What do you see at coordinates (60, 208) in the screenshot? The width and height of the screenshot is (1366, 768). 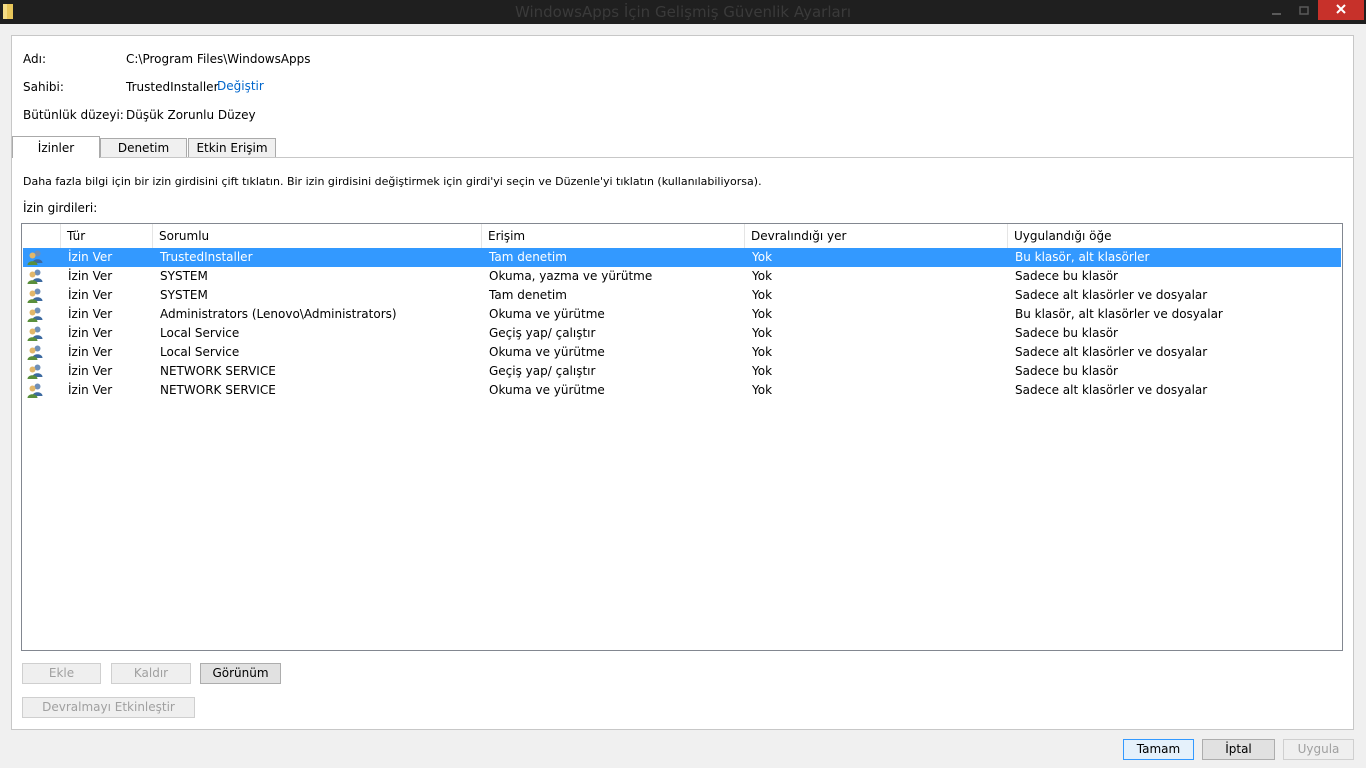 I see `permission-entries-label: İzin girdileri:` at bounding box center [60, 208].